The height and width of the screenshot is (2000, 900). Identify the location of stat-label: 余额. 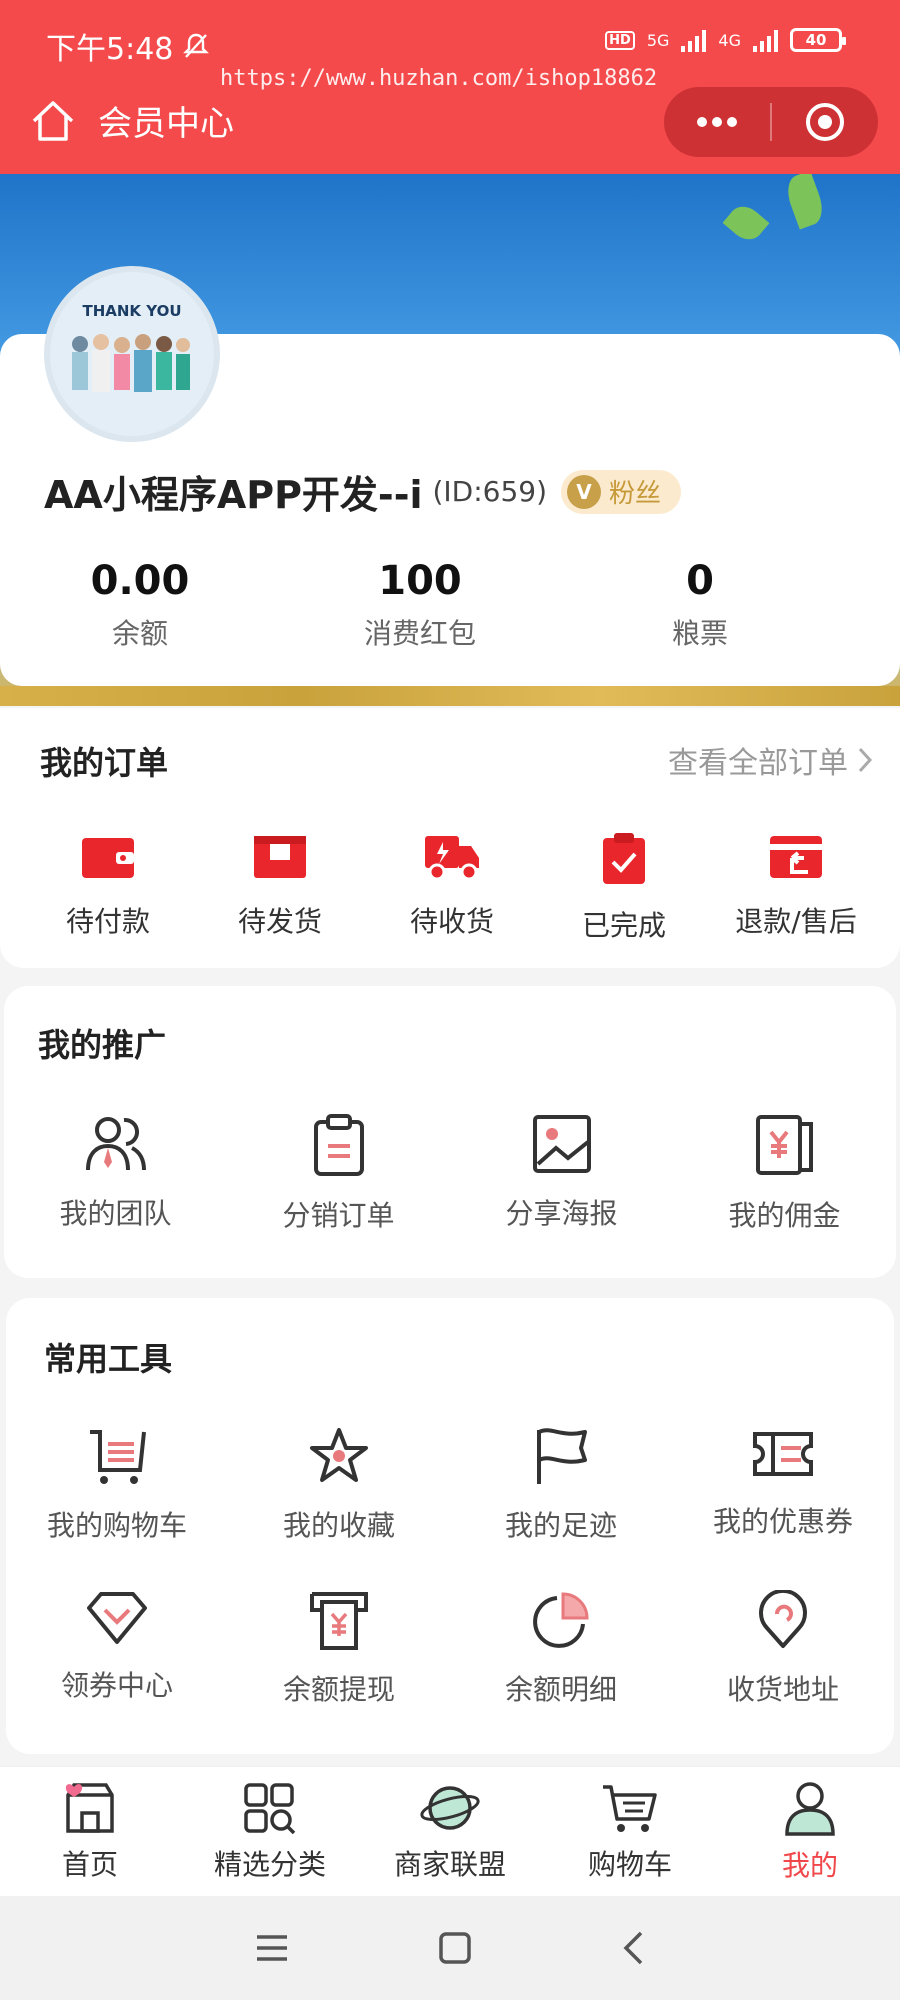
(139, 633).